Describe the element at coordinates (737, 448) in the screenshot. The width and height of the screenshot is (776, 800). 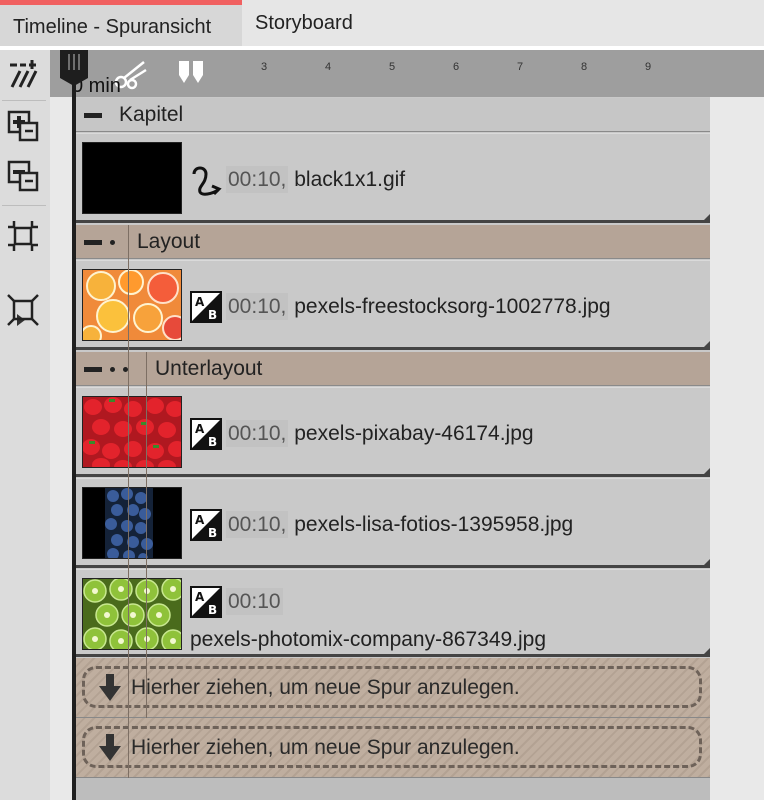
I see `track-area-right-pad` at that location.